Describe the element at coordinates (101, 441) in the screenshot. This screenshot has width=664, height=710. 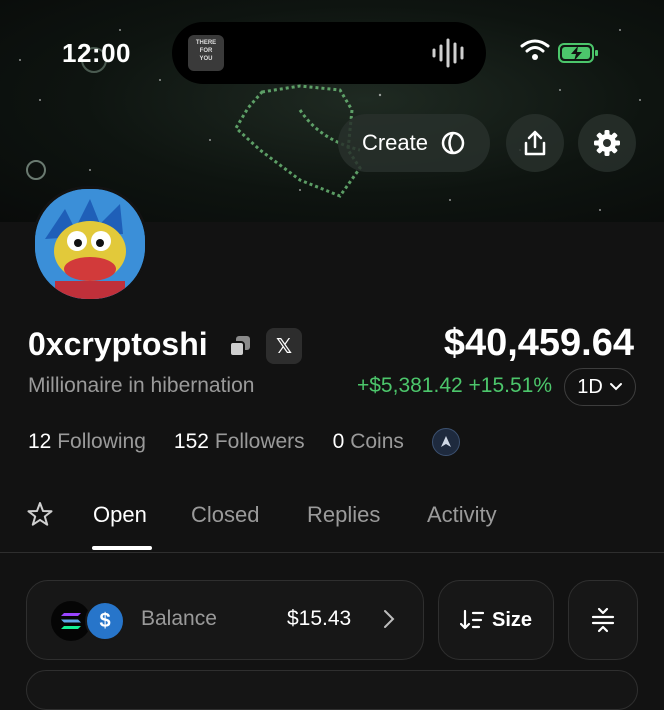
I see `following-label: Following` at that location.